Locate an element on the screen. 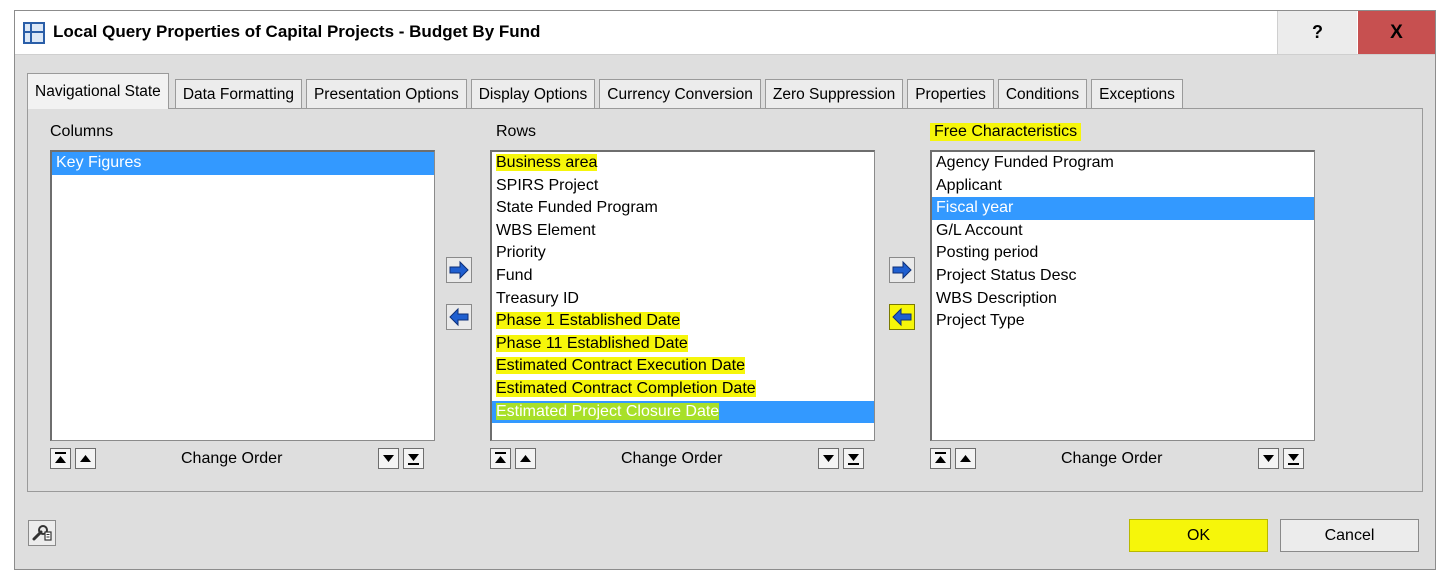 The image size is (1445, 573). columns-order-controls: Change Order is located at coordinates (242, 460).